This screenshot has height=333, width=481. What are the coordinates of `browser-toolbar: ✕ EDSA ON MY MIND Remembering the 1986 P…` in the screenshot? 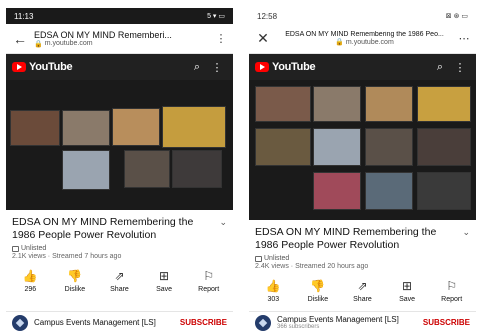 It's located at (362, 39).